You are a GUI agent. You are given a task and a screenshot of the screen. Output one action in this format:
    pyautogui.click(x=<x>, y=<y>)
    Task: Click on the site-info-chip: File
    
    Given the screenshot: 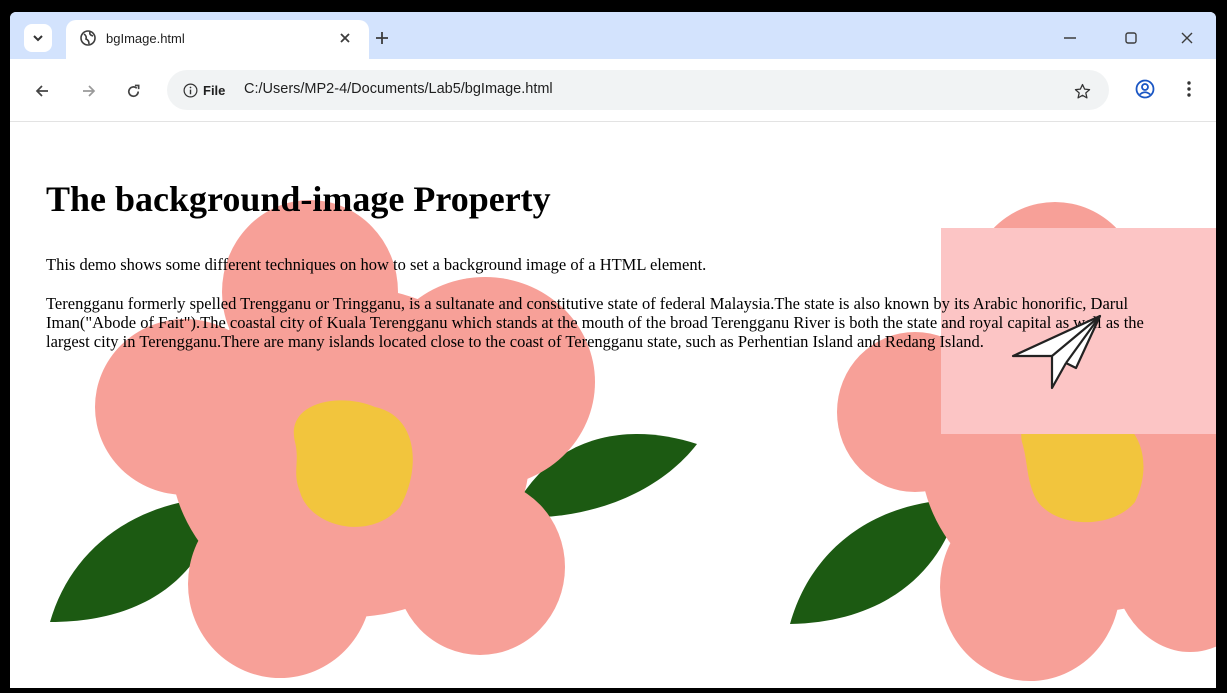 What is the action you would take?
    pyautogui.click(x=204, y=90)
    